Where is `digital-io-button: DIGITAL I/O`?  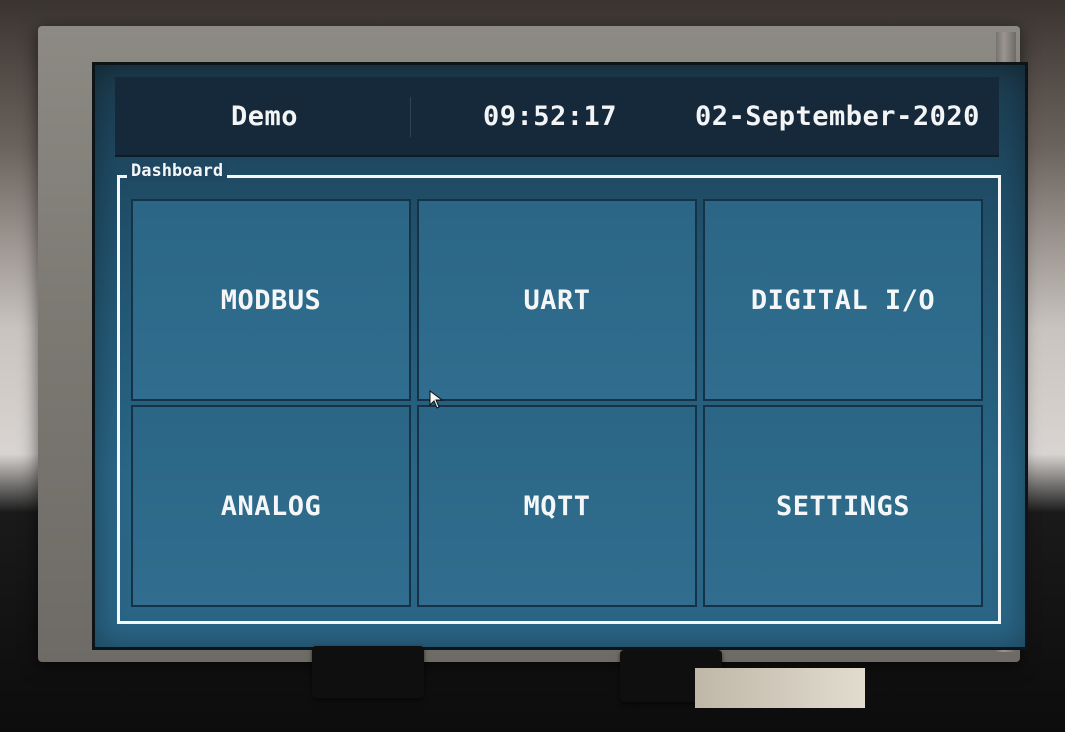
digital-io-button: DIGITAL I/O is located at coordinates (843, 300).